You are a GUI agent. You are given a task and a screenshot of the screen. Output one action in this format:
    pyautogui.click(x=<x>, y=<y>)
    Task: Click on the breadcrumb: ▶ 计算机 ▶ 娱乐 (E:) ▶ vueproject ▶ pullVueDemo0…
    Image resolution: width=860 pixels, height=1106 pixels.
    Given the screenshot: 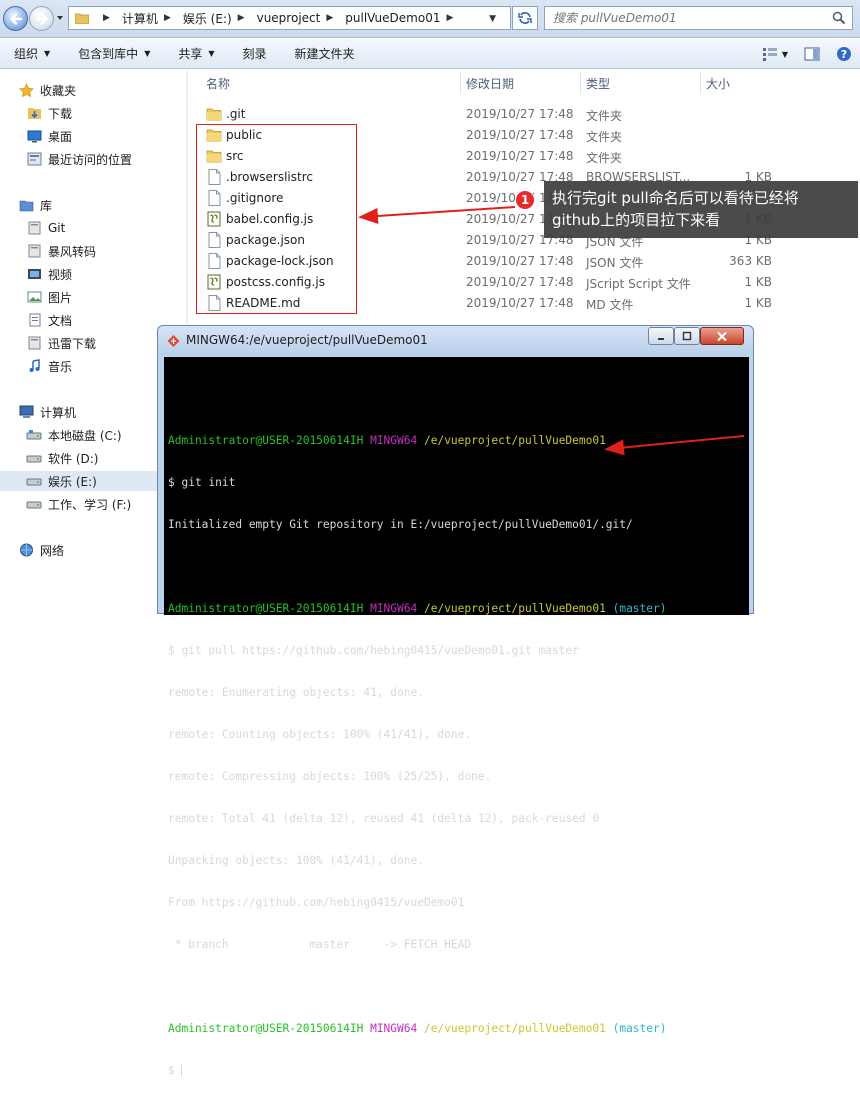 What is the action you would take?
    pyautogui.click(x=289, y=18)
    